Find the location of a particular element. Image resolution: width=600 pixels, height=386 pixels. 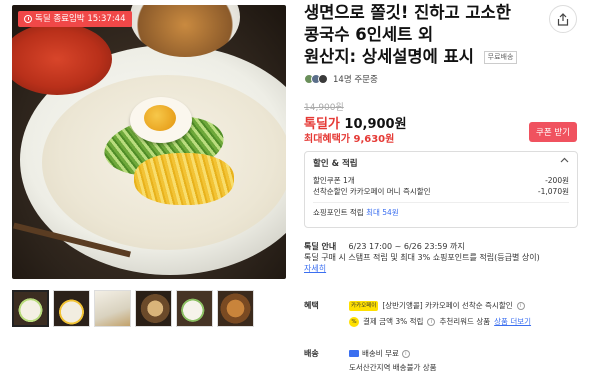

product-more-link: 상품 더보기 is located at coordinates (512, 321).